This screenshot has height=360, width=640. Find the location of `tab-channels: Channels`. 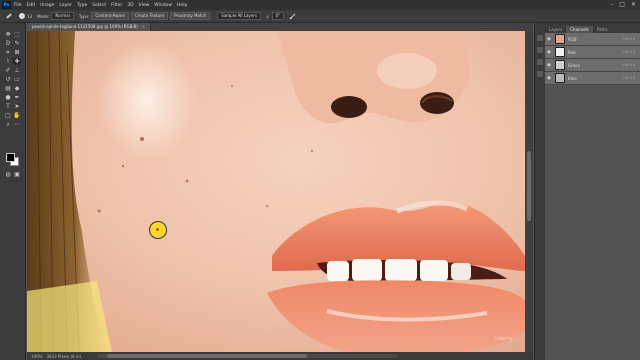

tab-channels: Channels is located at coordinates (579, 29).